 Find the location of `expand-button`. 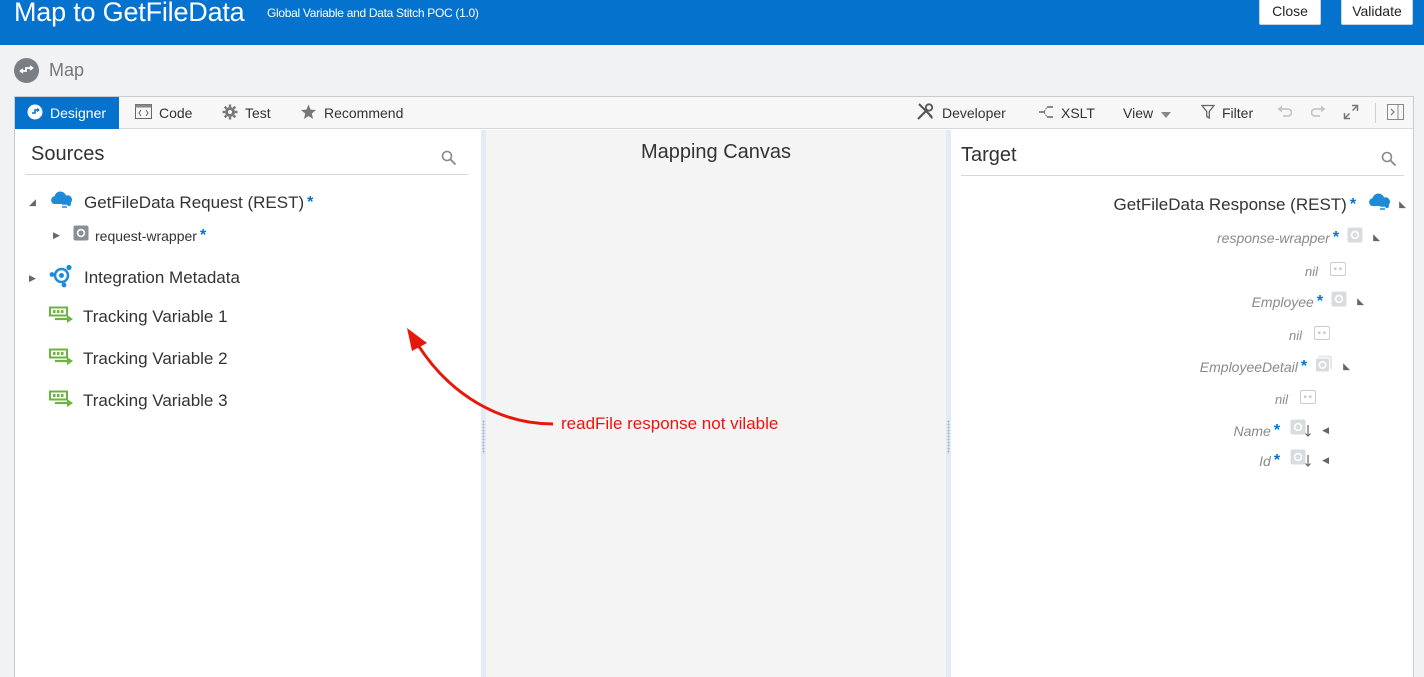

expand-button is located at coordinates (1351, 113).